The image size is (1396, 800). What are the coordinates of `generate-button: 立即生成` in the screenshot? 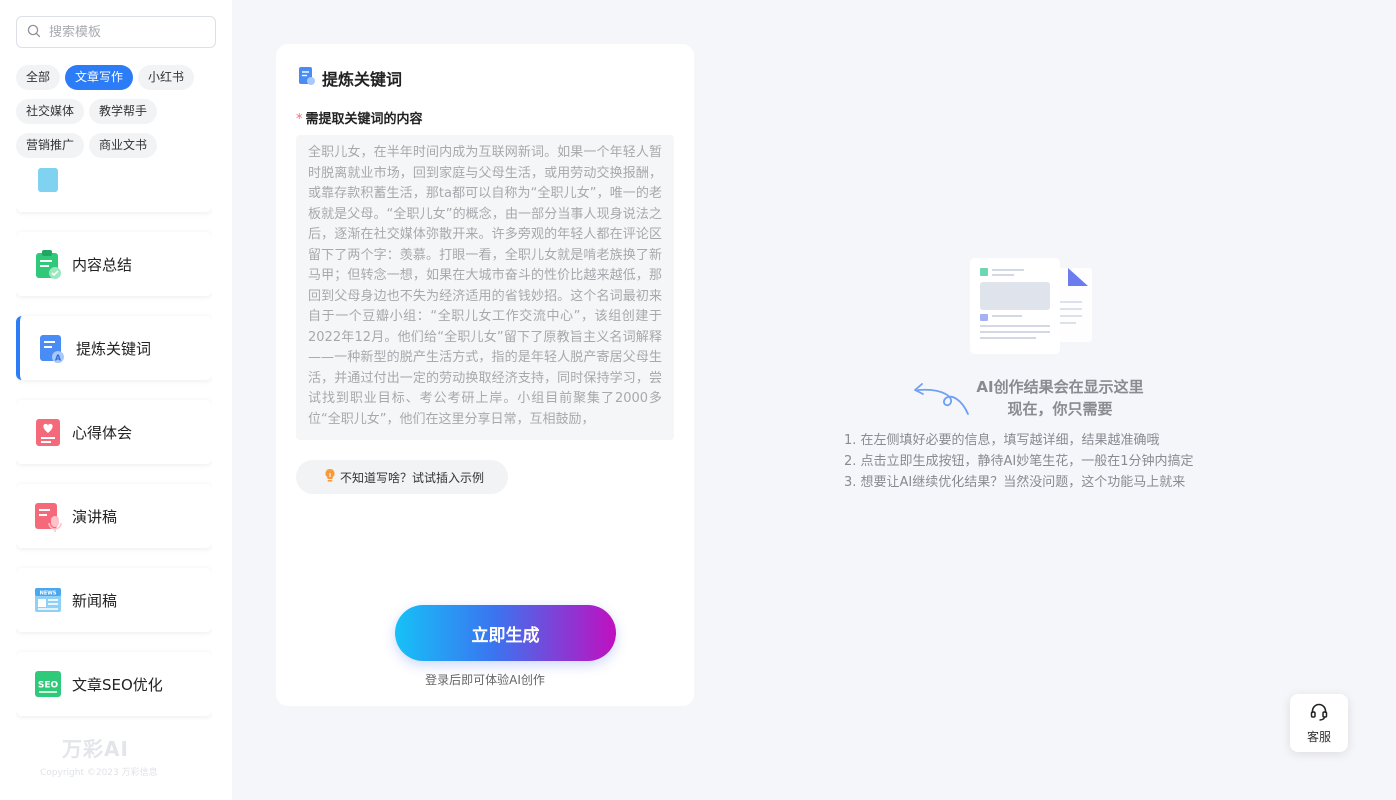 It's located at (505, 633).